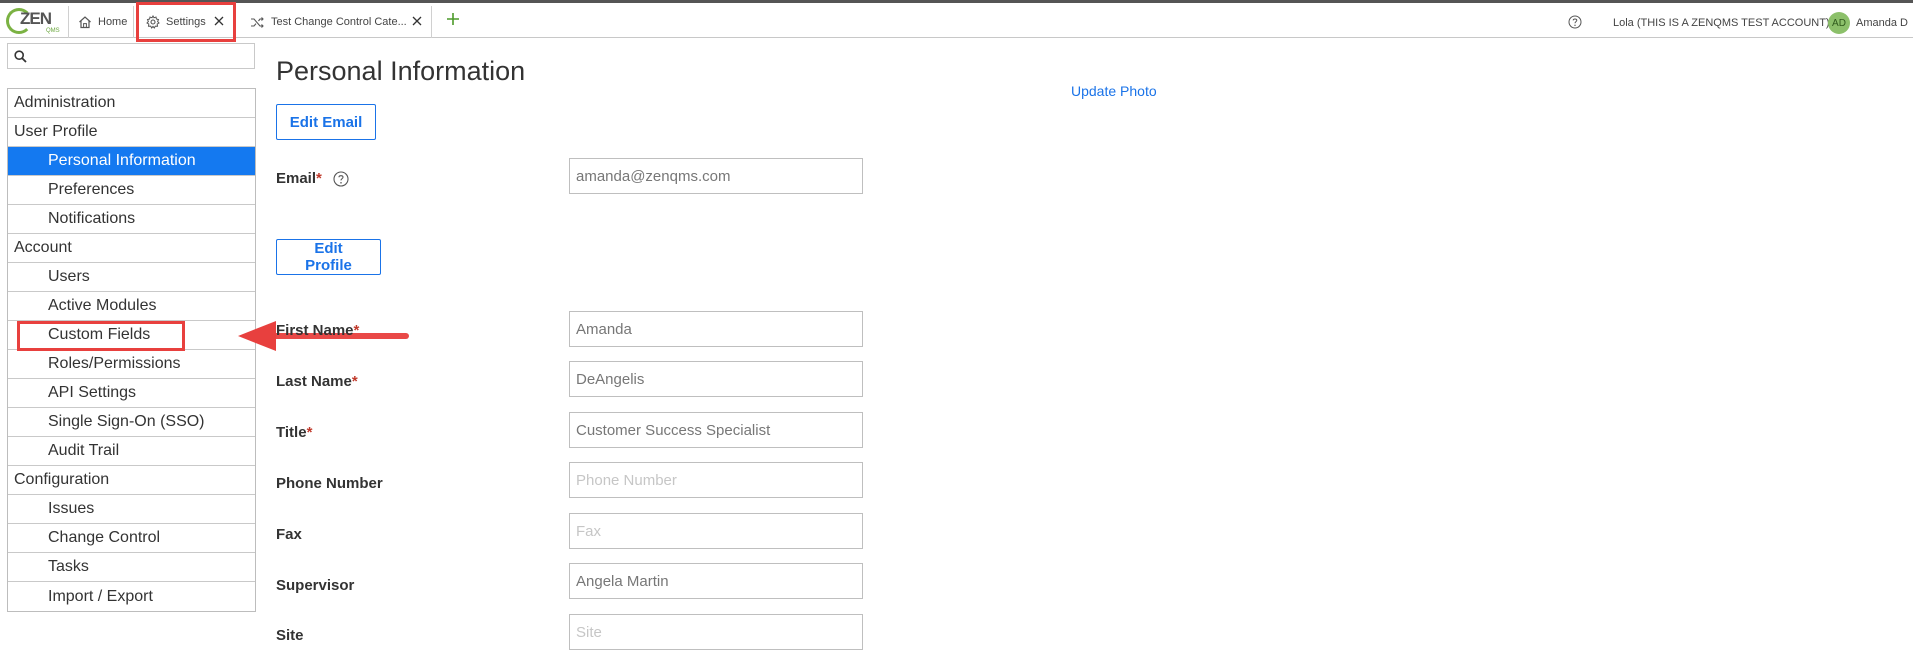 The height and width of the screenshot is (656, 1913). Describe the element at coordinates (91, 189) in the screenshot. I see `sidebar-item-label: Preferences` at that location.